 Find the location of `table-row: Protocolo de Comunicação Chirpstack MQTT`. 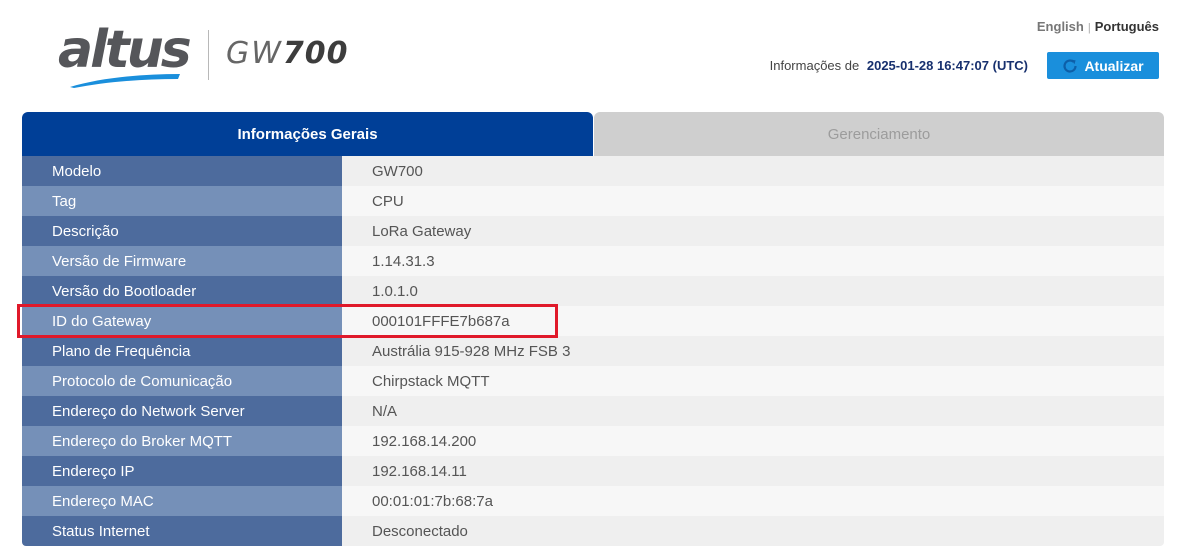

table-row: Protocolo de Comunicação Chirpstack MQTT is located at coordinates (593, 381).